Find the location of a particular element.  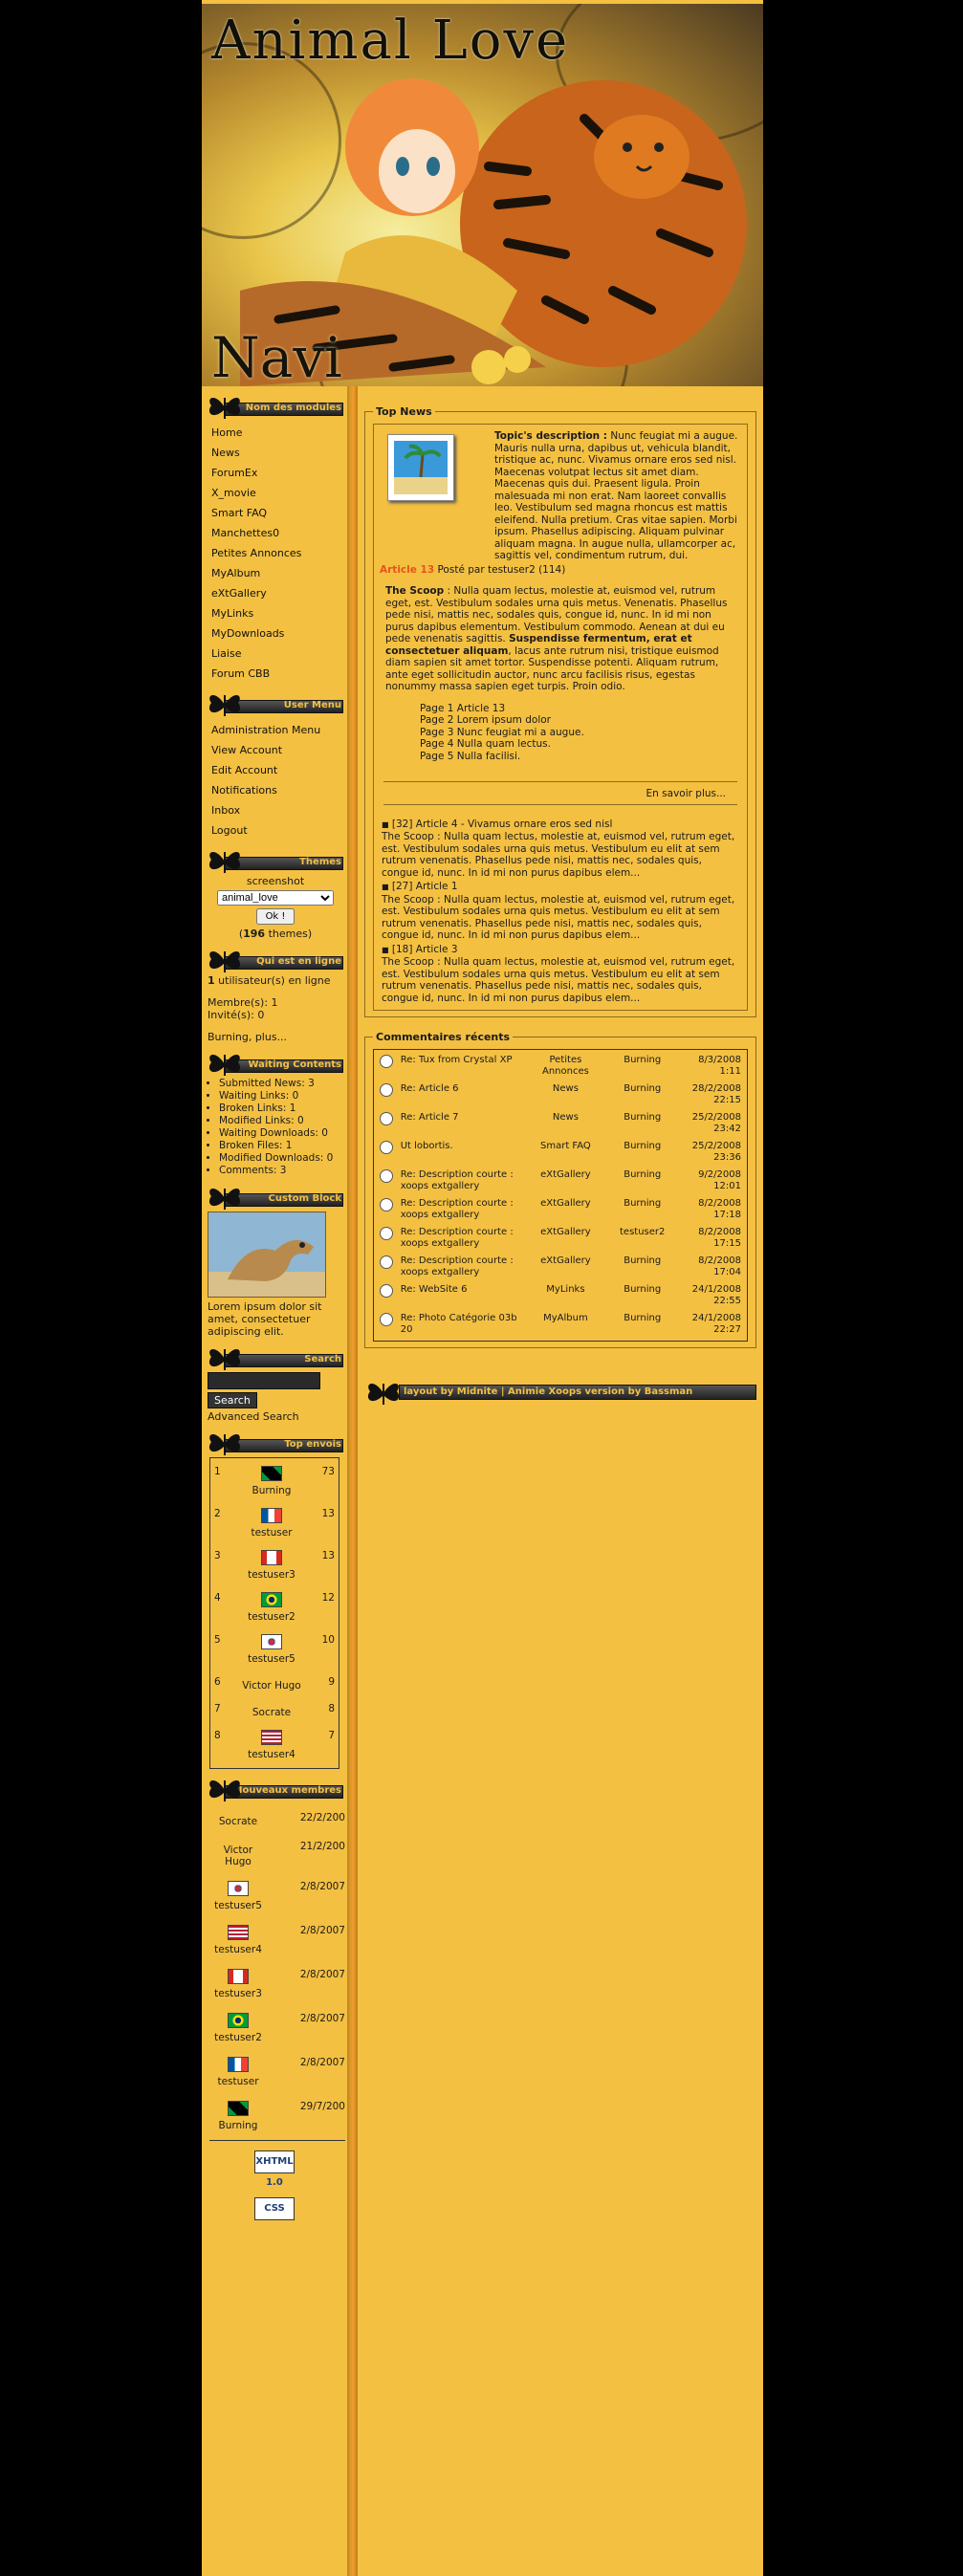

member-name: testuser3 is located at coordinates (238, 1993).